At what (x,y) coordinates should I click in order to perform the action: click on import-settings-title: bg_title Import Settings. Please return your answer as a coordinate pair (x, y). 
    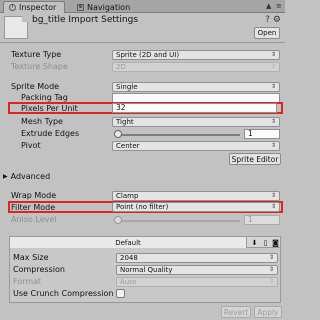
    Looking at the image, I should click on (85, 20).